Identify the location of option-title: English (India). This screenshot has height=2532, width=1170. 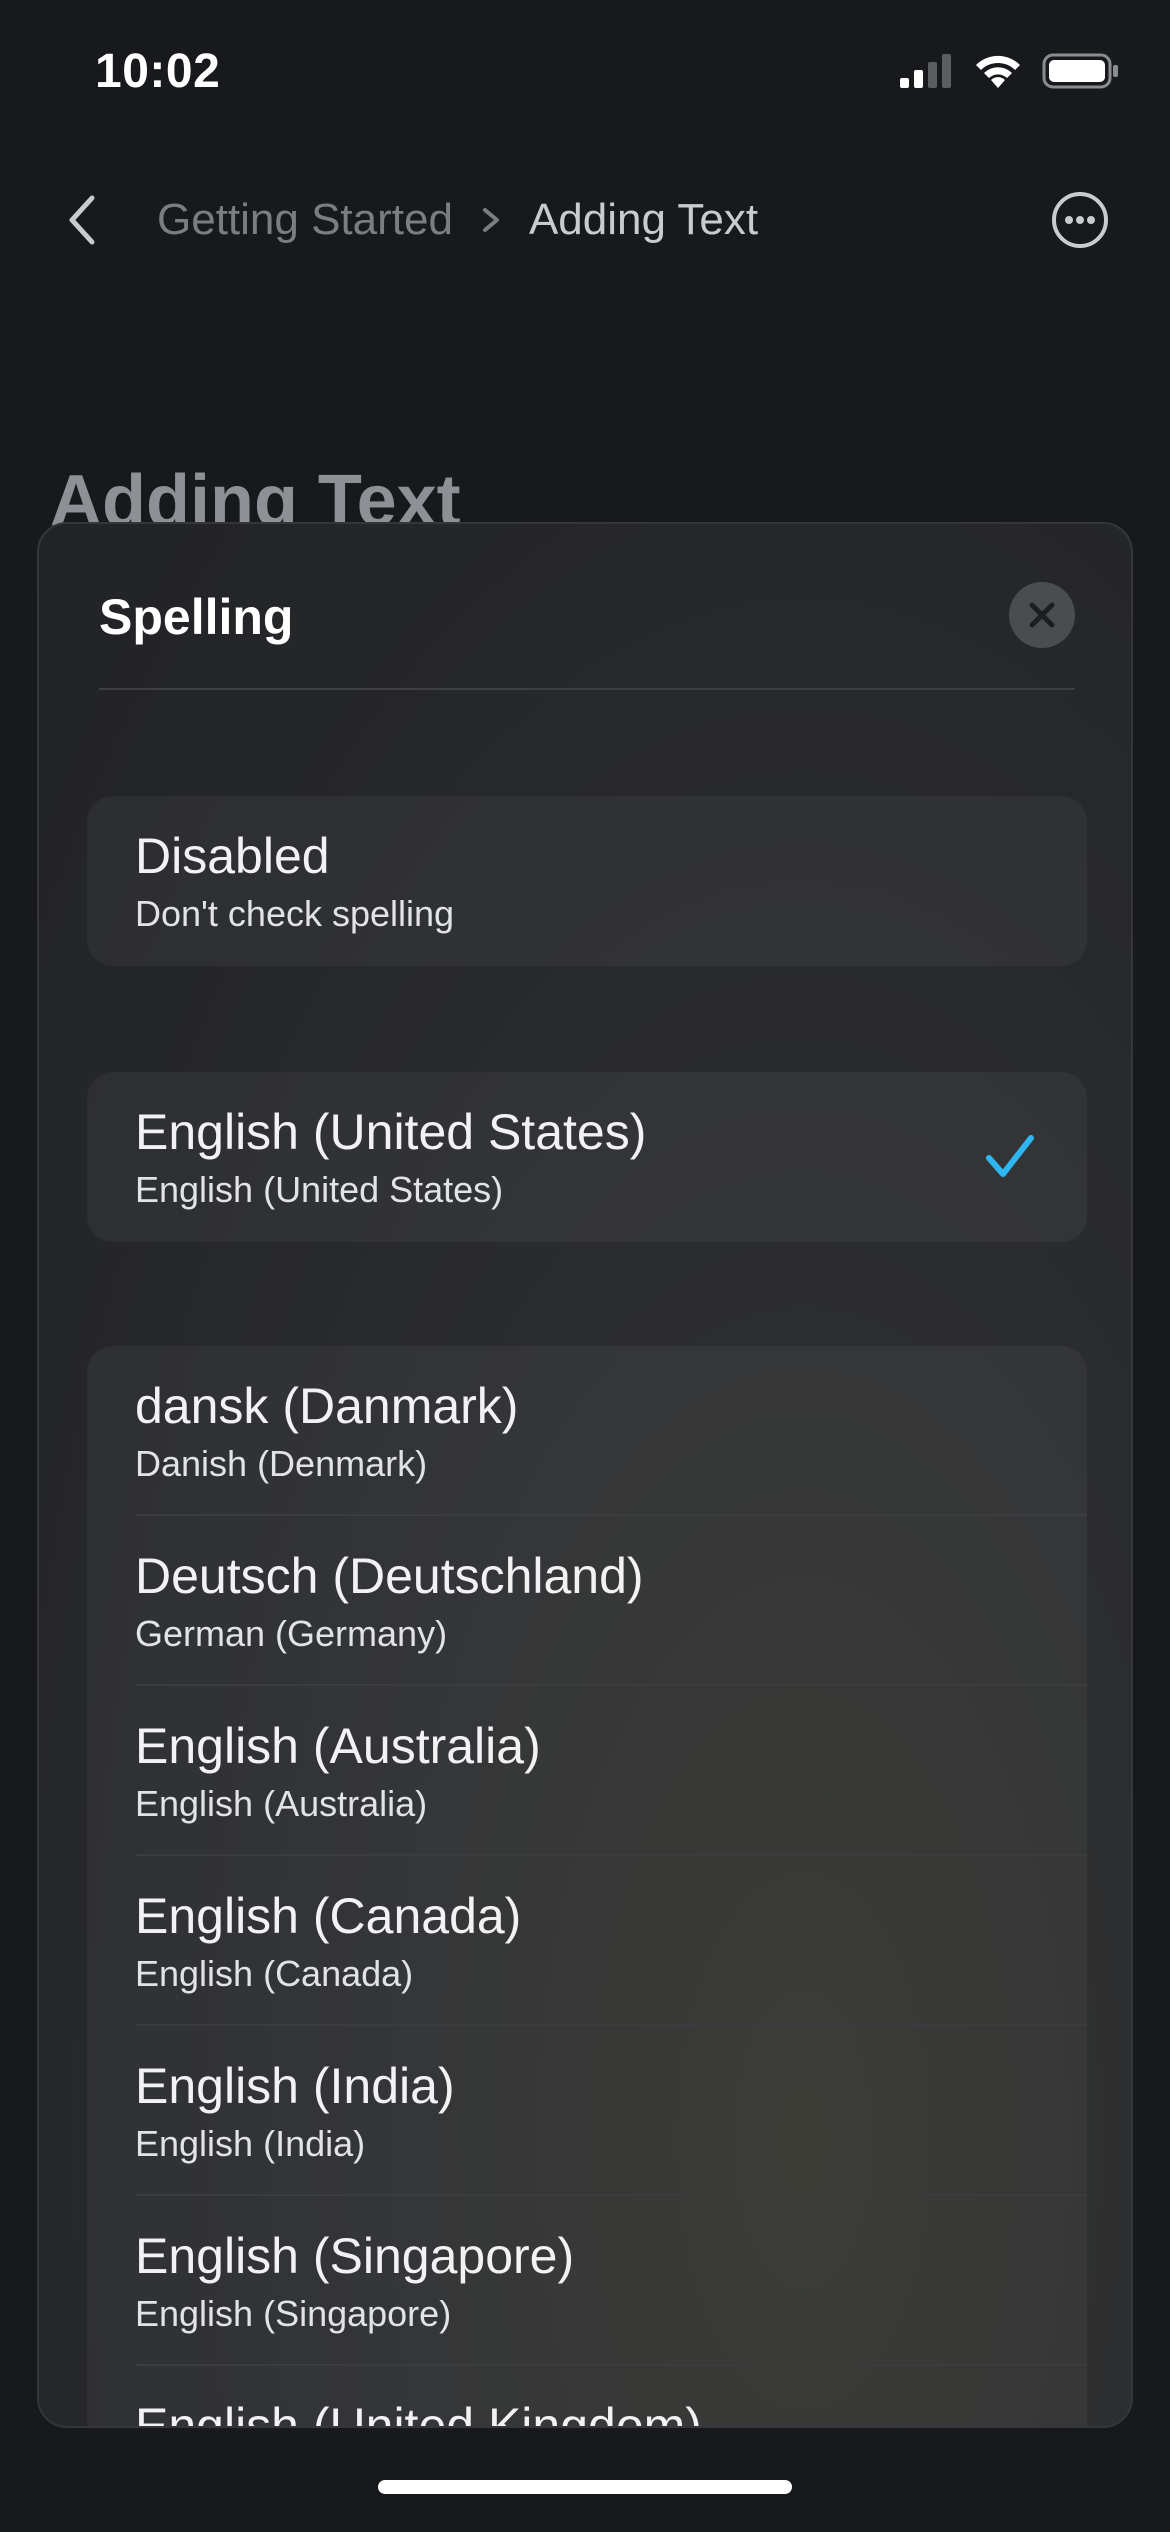
(295, 2086).